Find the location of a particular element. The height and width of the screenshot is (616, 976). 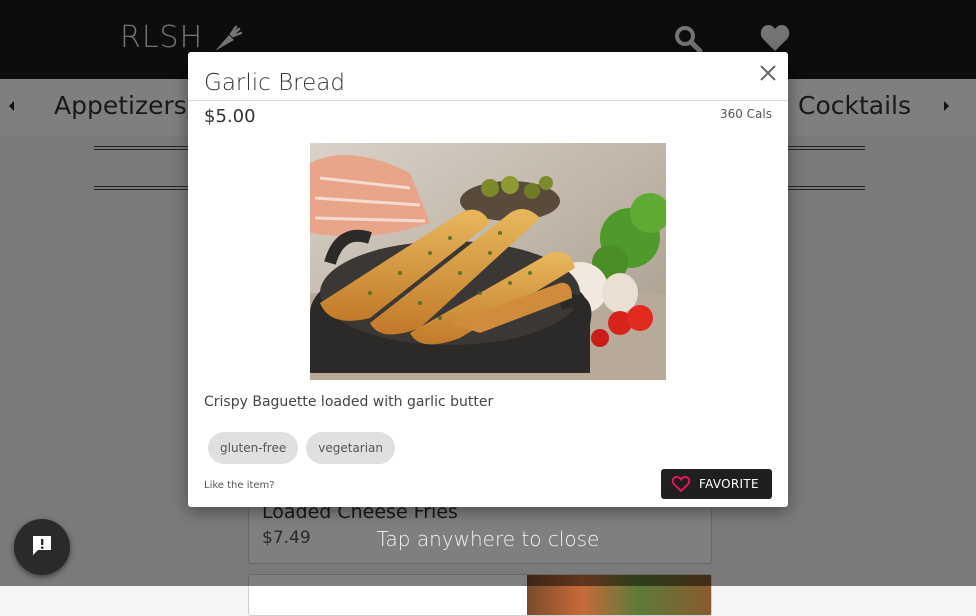

item-calories: 360 Cals is located at coordinates (745, 114).